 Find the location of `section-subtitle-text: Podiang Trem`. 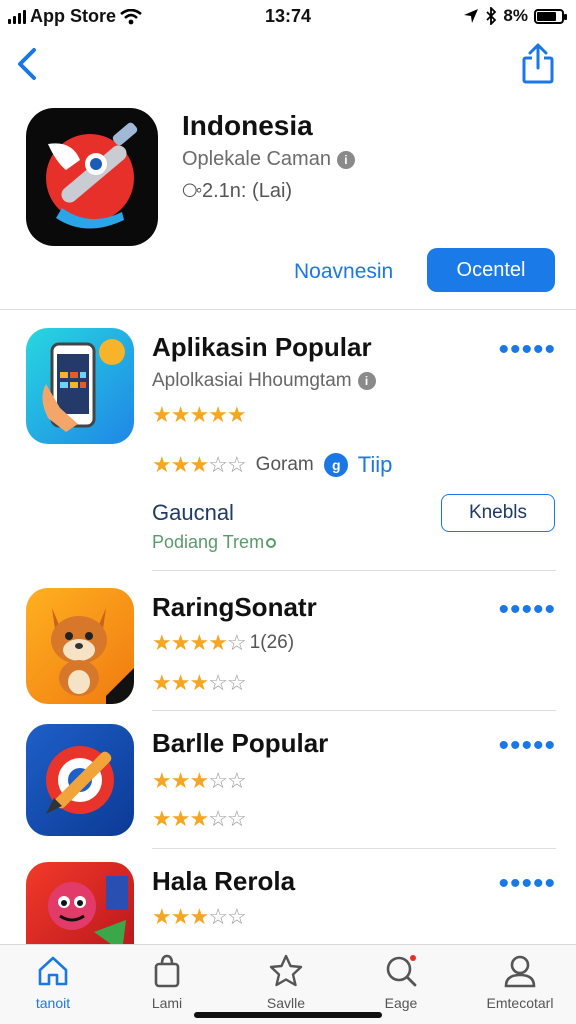

section-subtitle-text: Podiang Trem is located at coordinates (208, 542).